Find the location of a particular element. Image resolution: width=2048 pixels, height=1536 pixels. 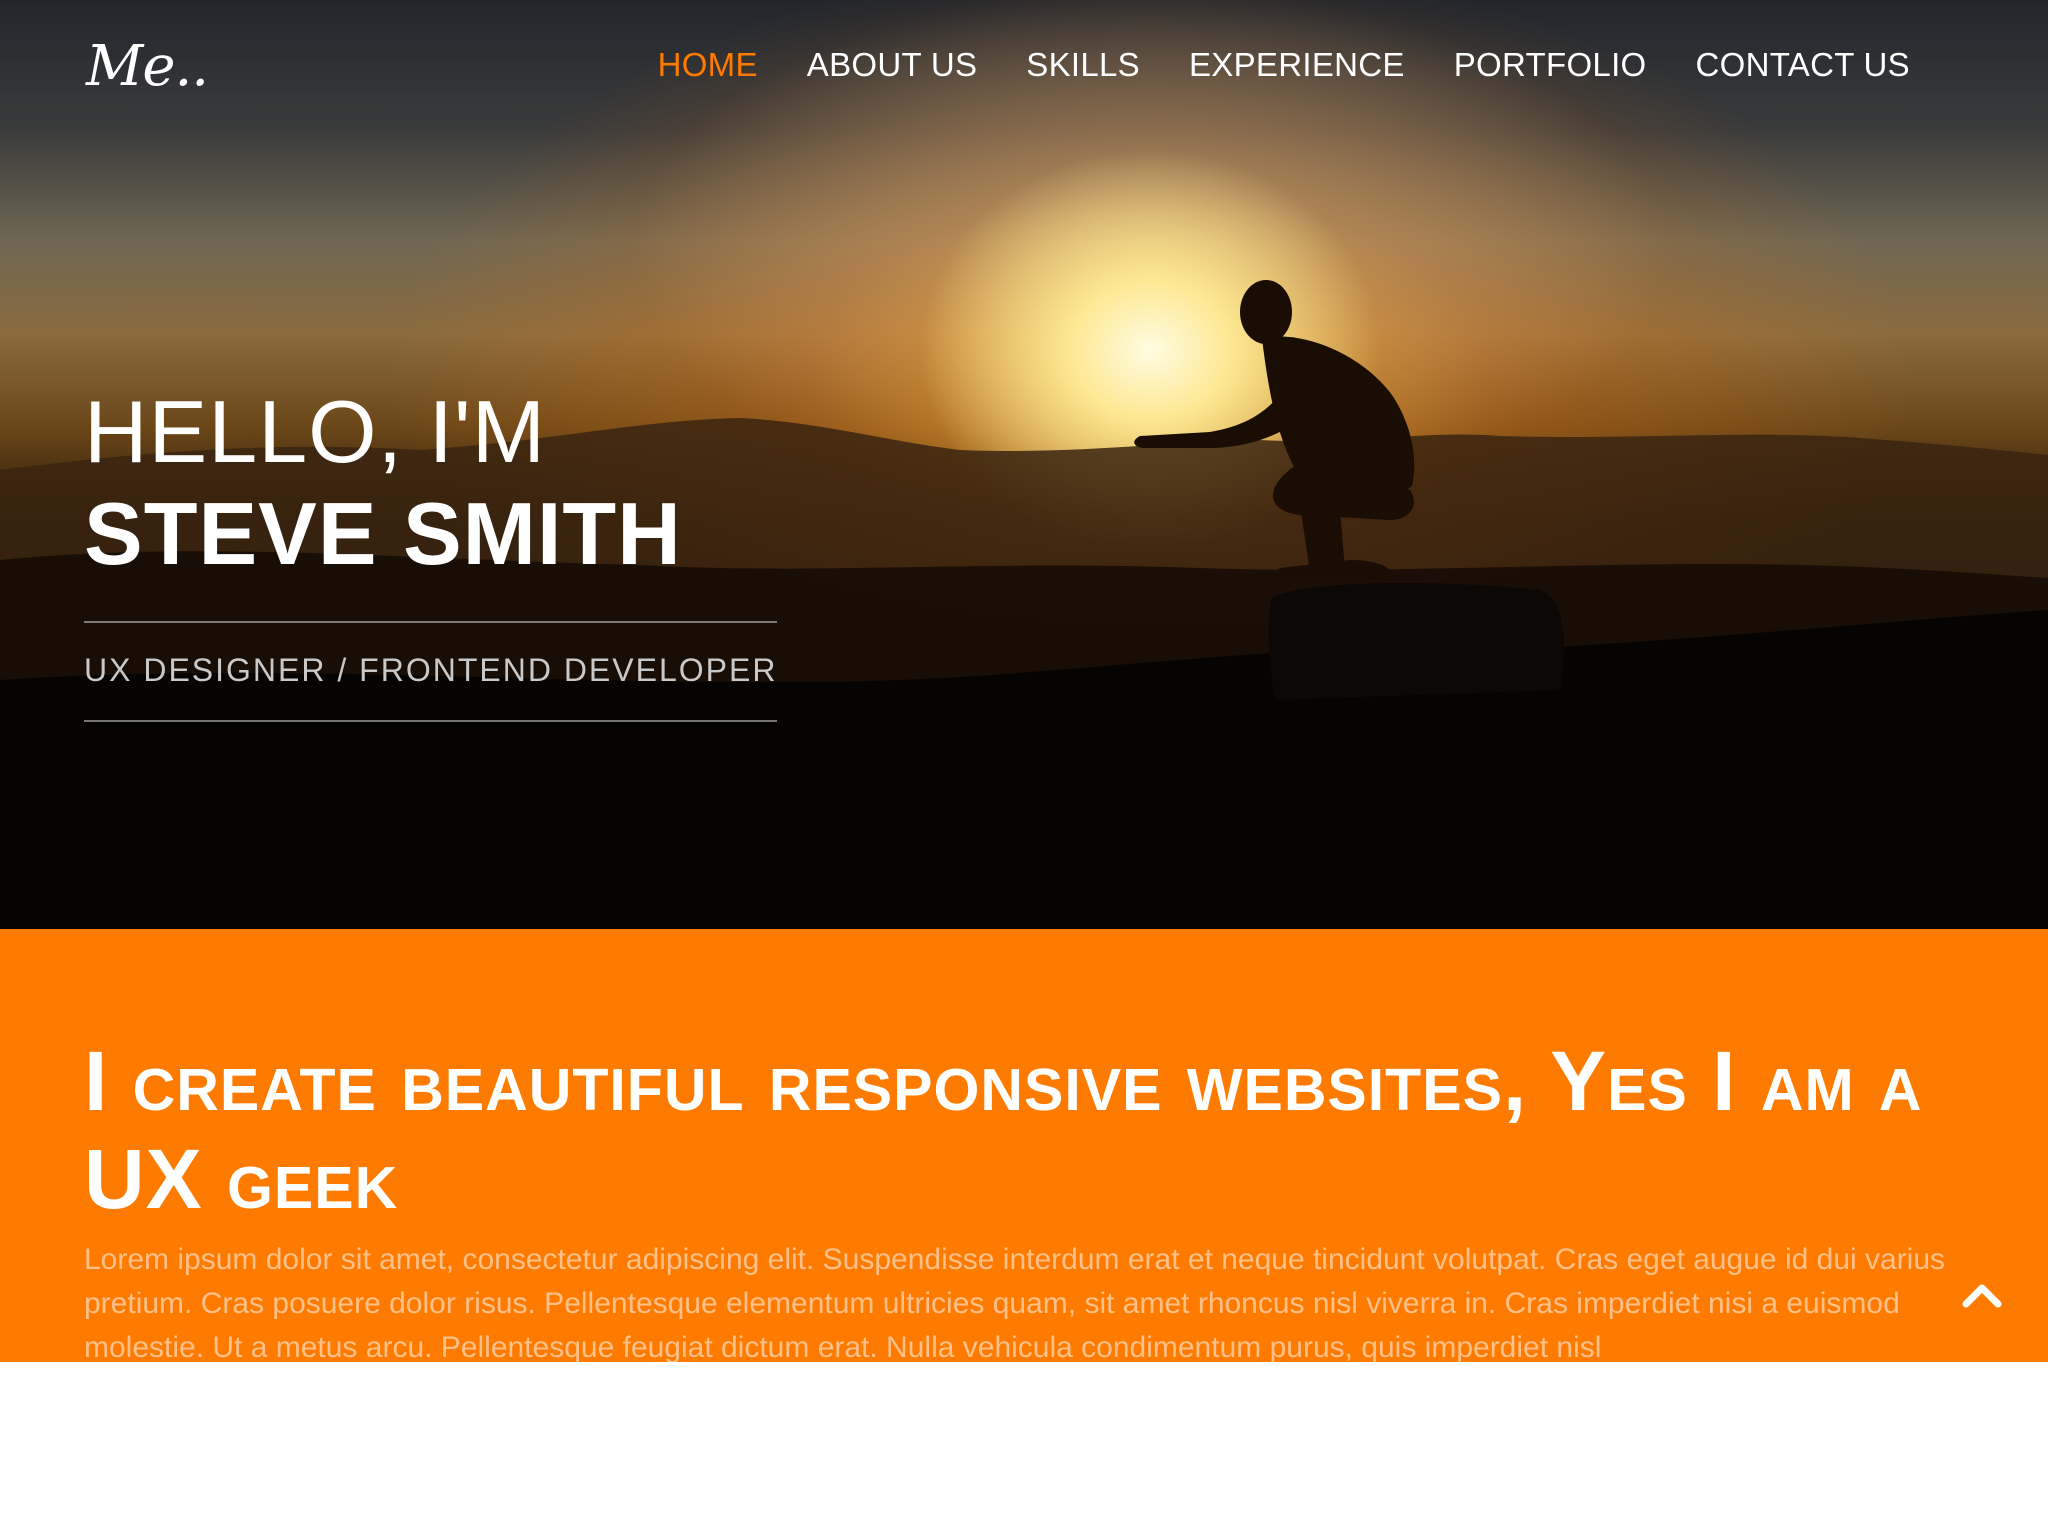

site-logo: Me.. is located at coordinates (147, 66).